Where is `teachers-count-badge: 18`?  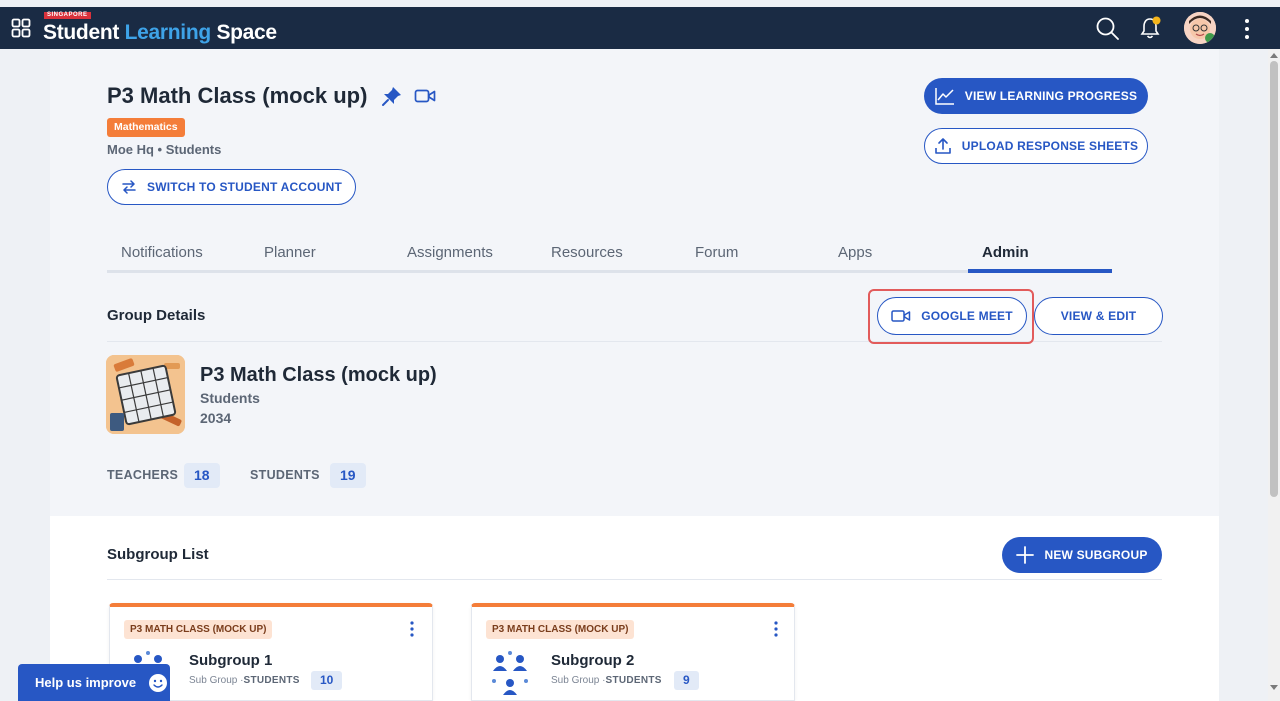 teachers-count-badge: 18 is located at coordinates (202, 475).